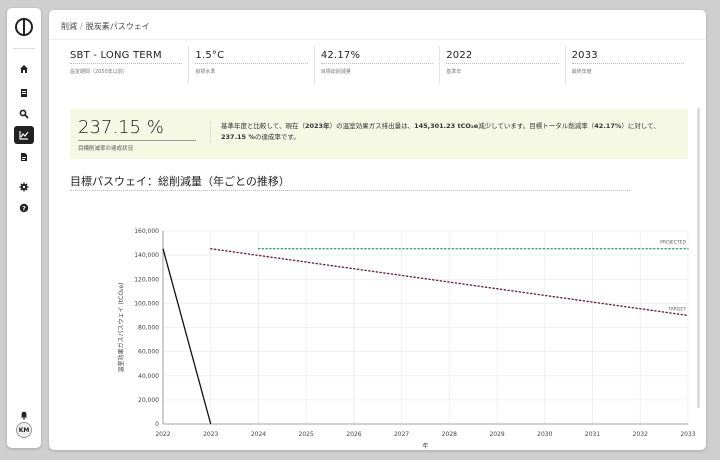 The width and height of the screenshot is (720, 460). What do you see at coordinates (148, 352) in the screenshot?
I see `y-tick-label: 60,000` at bounding box center [148, 352].